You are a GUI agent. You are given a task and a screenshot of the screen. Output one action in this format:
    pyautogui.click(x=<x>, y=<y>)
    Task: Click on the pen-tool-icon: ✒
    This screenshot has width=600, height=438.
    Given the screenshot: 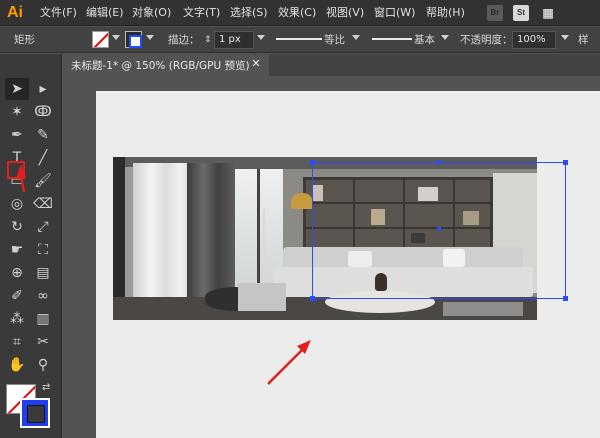 What is the action you would take?
    pyautogui.click(x=17, y=135)
    